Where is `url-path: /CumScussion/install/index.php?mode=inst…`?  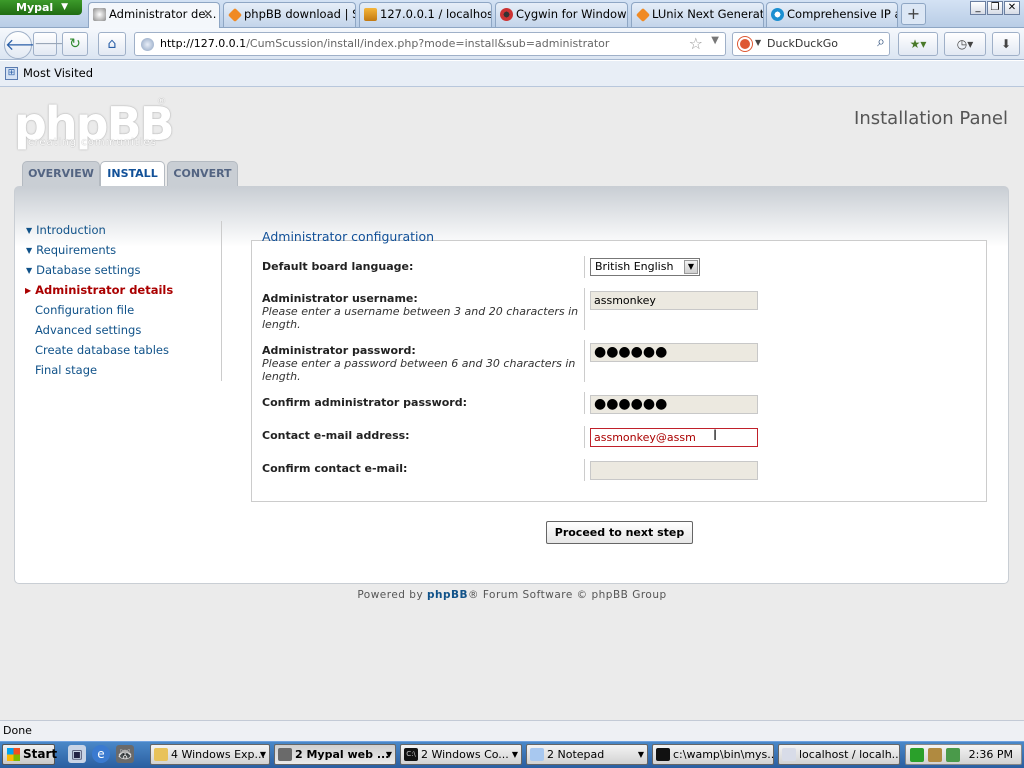 url-path: /CumScussion/install/index.php?mode=inst… is located at coordinates (428, 43).